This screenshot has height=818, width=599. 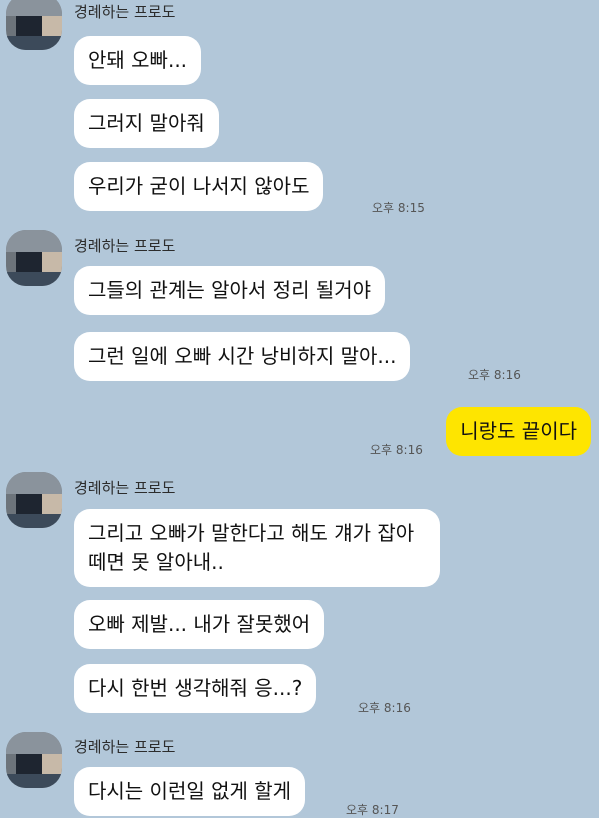 What do you see at coordinates (199, 624) in the screenshot?
I see `message-bubble: 오빠 제발... 내가 잘못했어` at bounding box center [199, 624].